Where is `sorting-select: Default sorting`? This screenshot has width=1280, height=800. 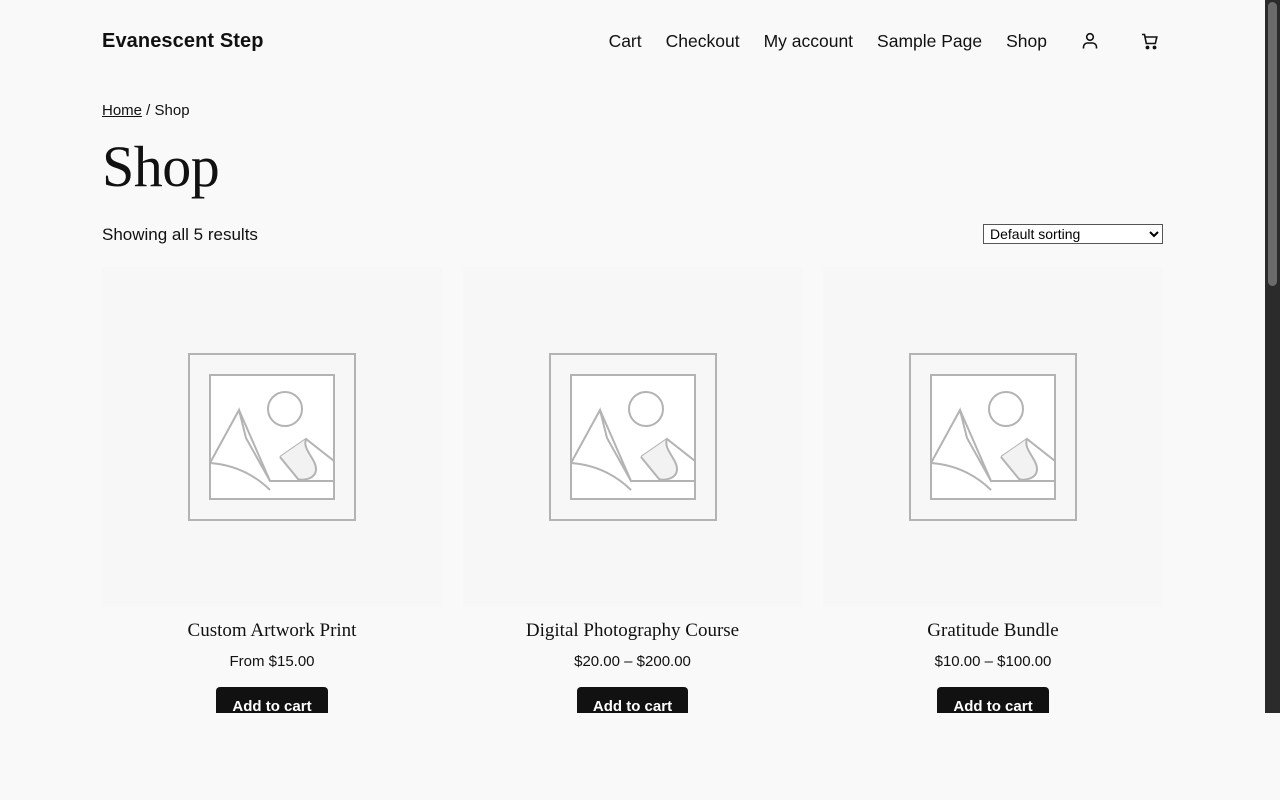
sorting-select: Default sorting is located at coordinates (1073, 234).